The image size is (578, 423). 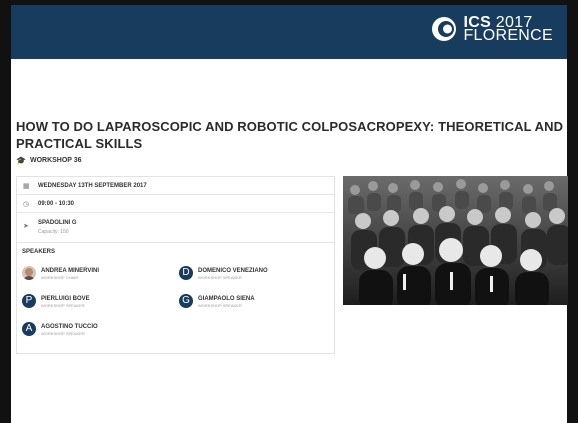 I want to click on speaker-item: G GIAMPAOLO SIENA WORKSHOP SPEAKER, so click(x=217, y=301).